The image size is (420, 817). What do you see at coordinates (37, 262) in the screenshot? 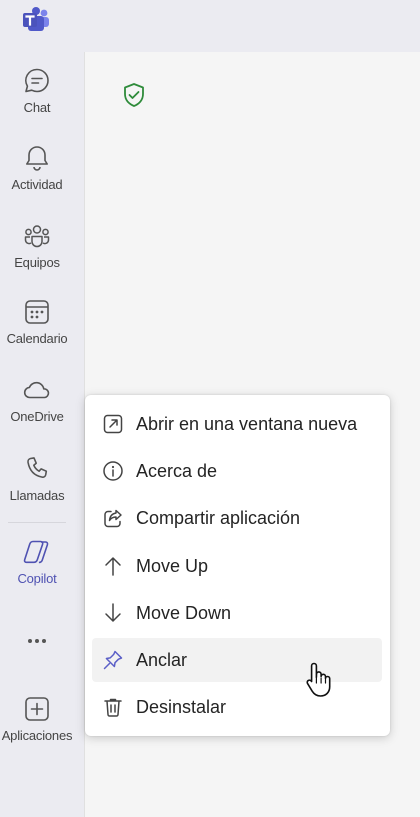
I see `rail-item-label: Equipos` at bounding box center [37, 262].